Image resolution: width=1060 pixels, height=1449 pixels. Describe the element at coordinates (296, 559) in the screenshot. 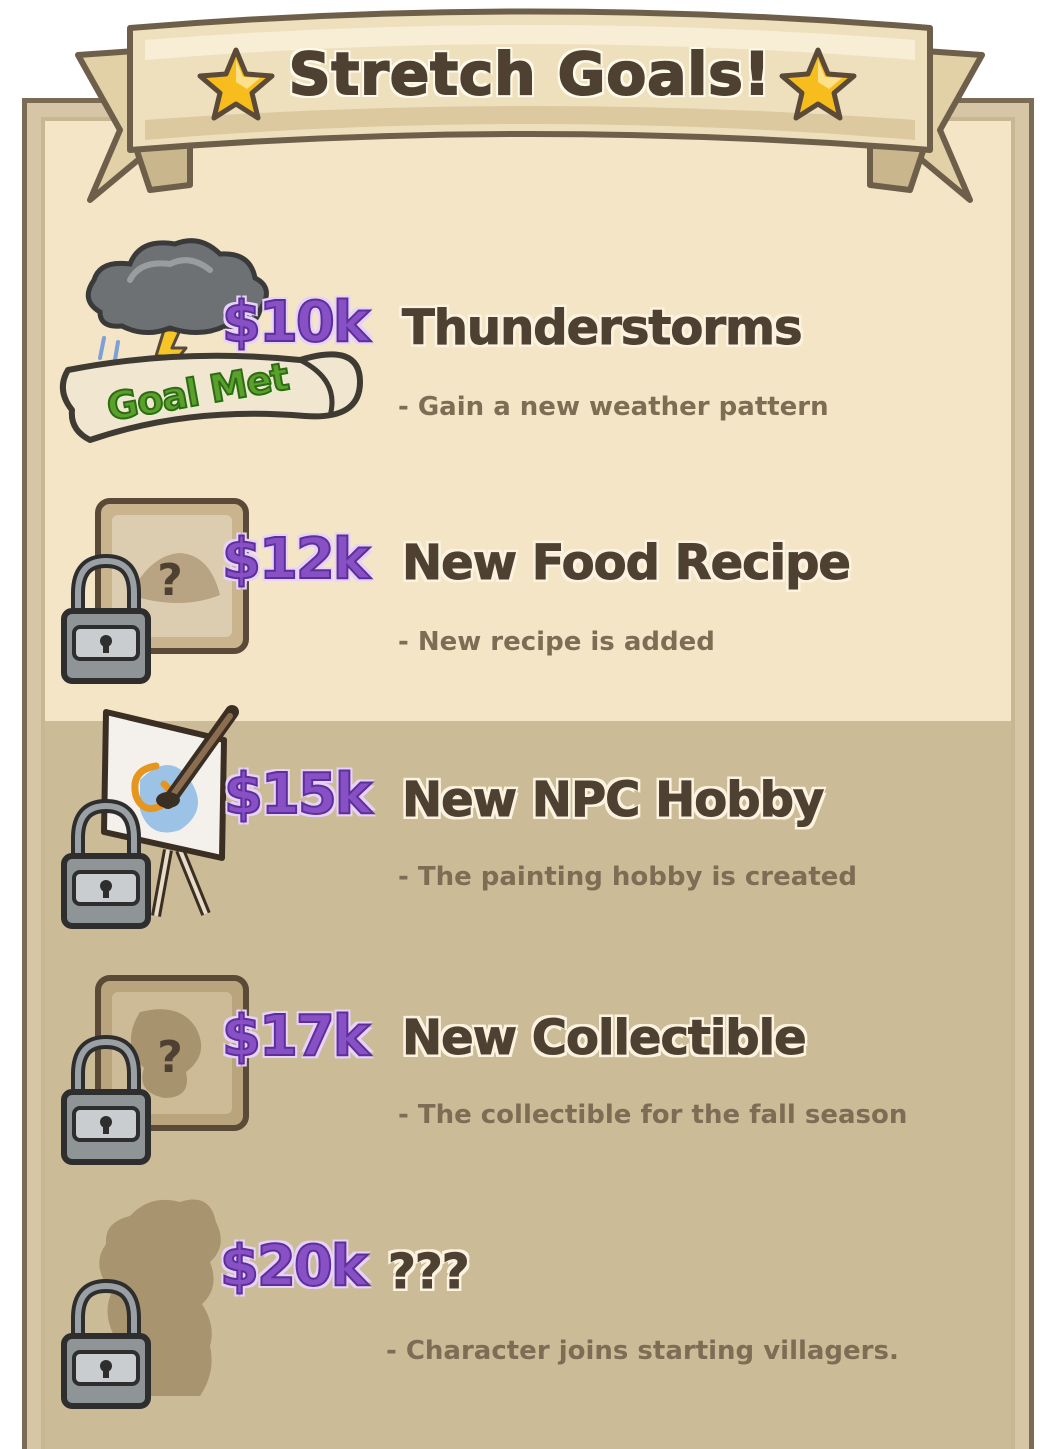

I see `goal-price: $12k` at that location.